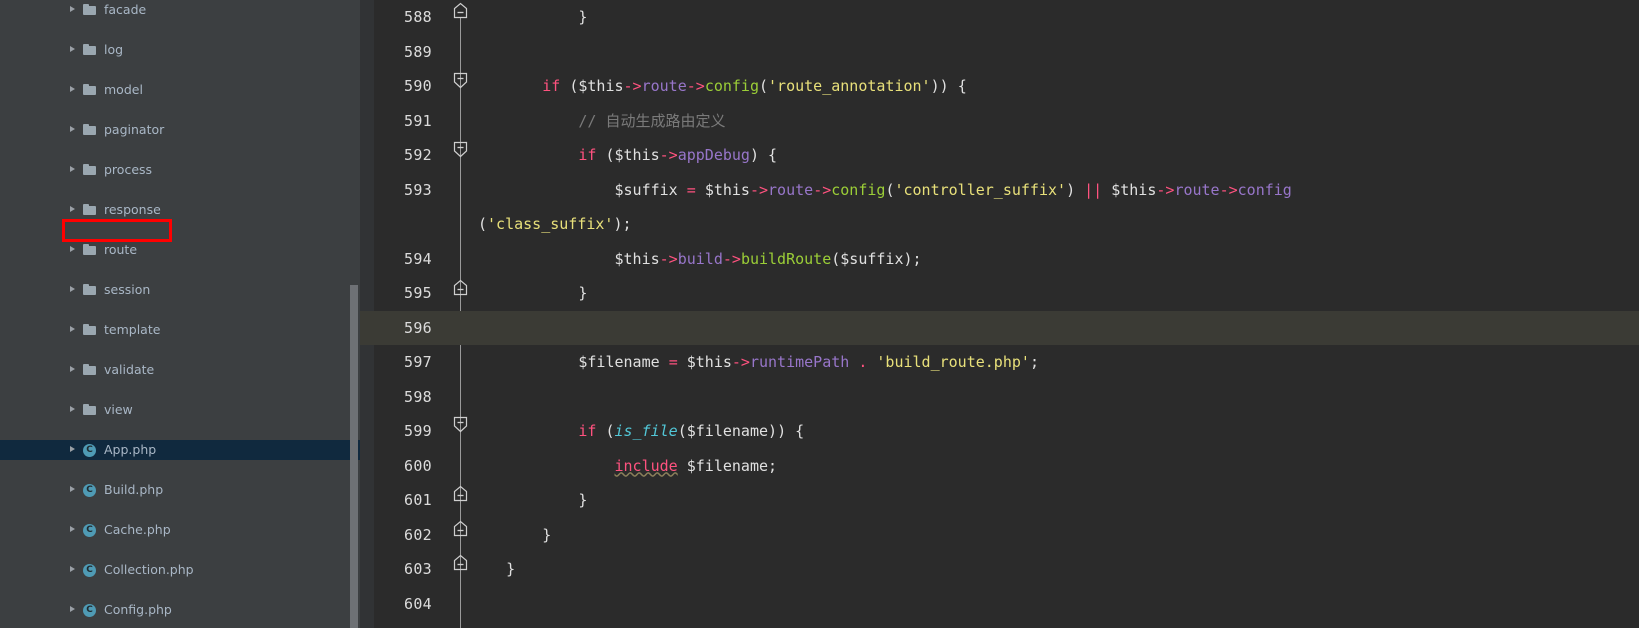  What do you see at coordinates (128, 169) in the screenshot?
I see `tree-item-label: process` at bounding box center [128, 169].